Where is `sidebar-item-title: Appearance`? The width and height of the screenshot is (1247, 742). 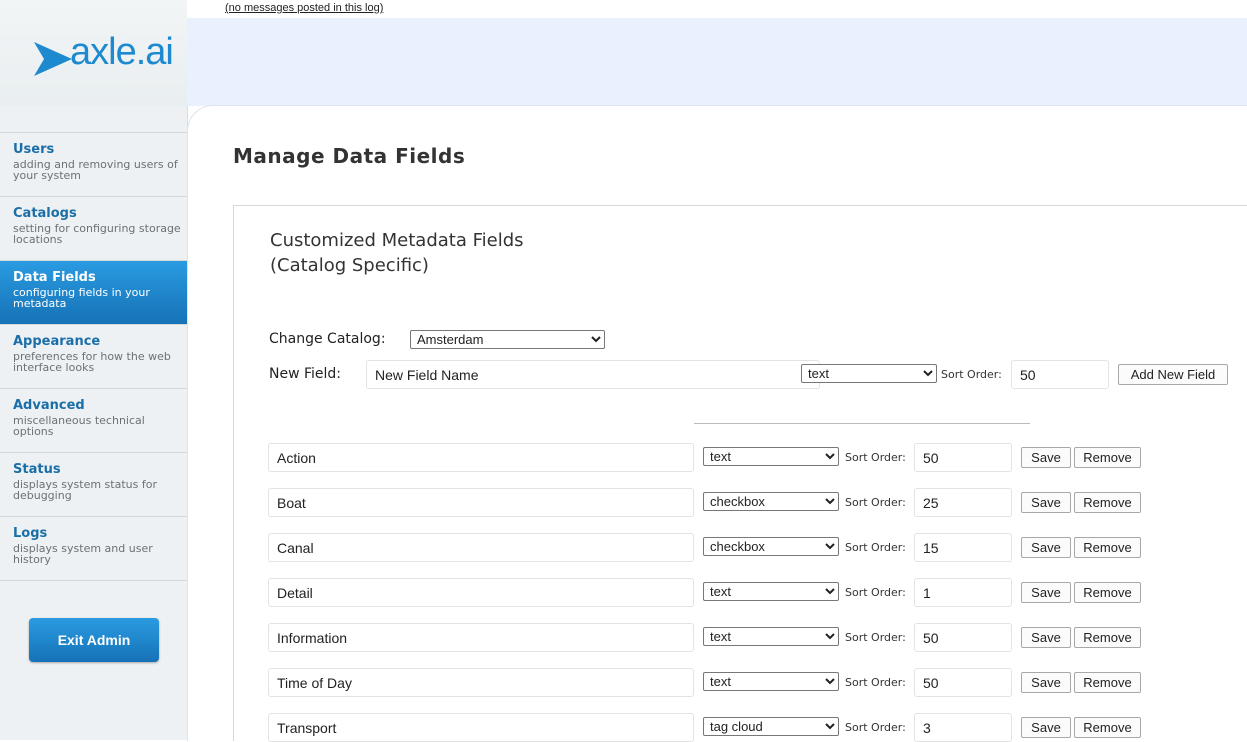 sidebar-item-title: Appearance is located at coordinates (57, 341).